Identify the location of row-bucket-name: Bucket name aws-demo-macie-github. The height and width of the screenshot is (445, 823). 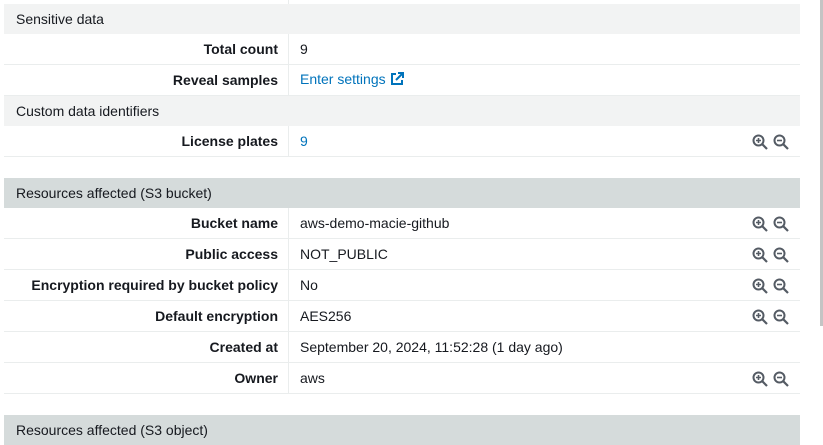
(402, 223).